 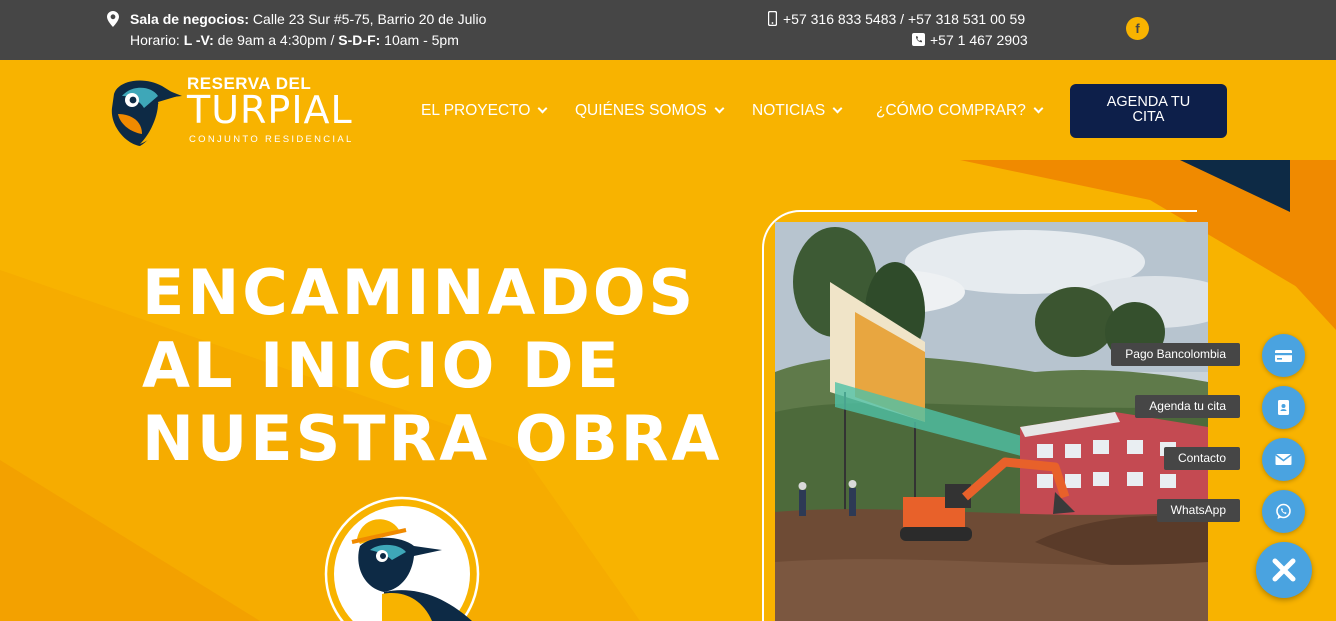 I want to click on phone-square-icon, so click(x=918, y=39).